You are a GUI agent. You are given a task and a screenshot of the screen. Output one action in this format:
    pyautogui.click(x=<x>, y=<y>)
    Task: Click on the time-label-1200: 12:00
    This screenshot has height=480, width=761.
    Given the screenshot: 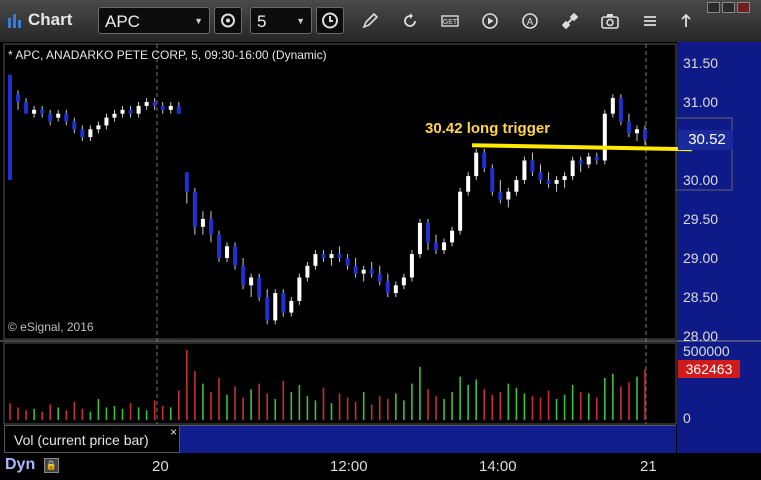 What is the action you would take?
    pyautogui.click(x=349, y=466)
    